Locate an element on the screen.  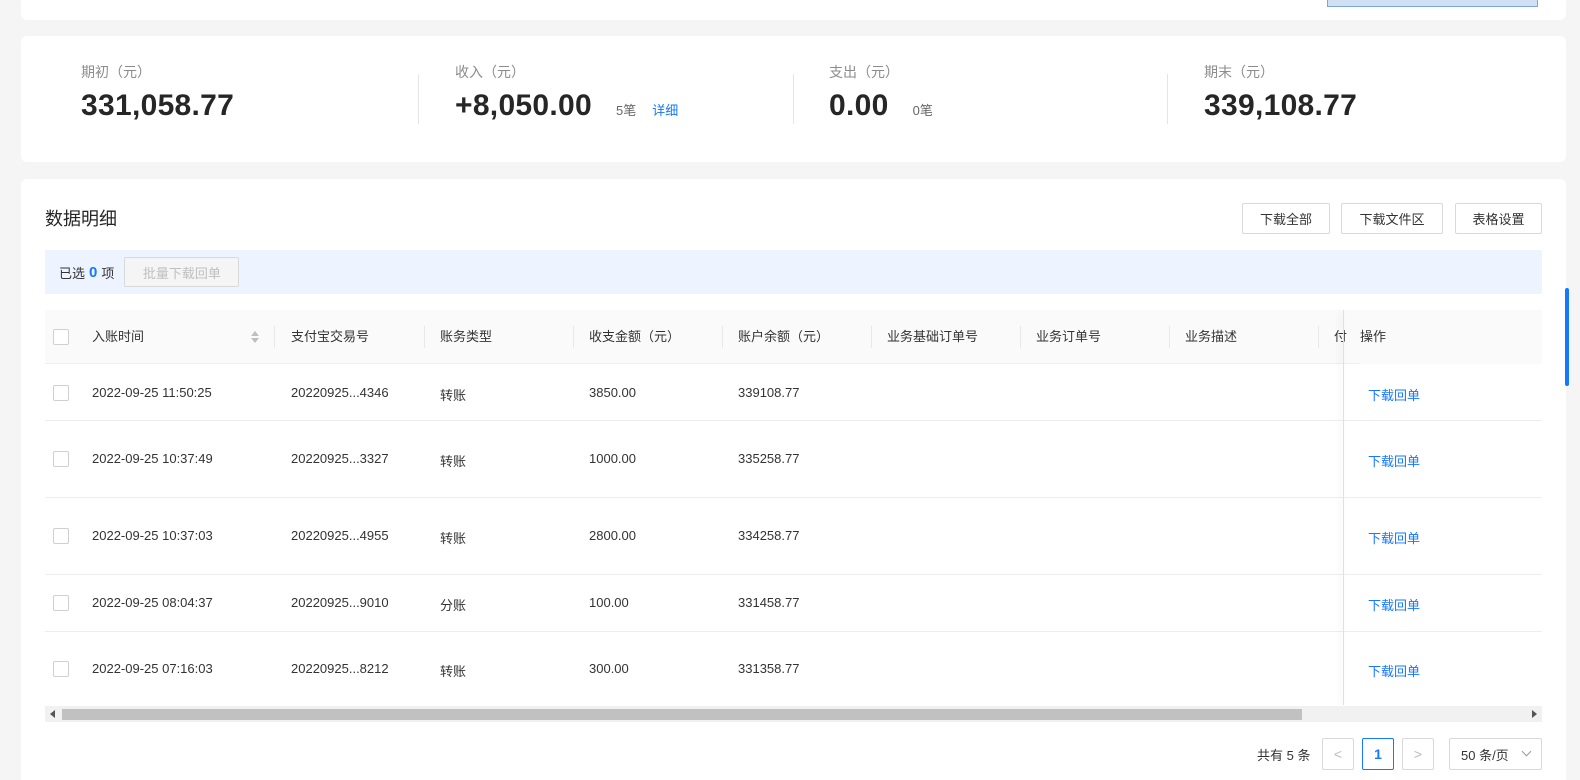
cell-amount: 100.00 is located at coordinates (609, 602).